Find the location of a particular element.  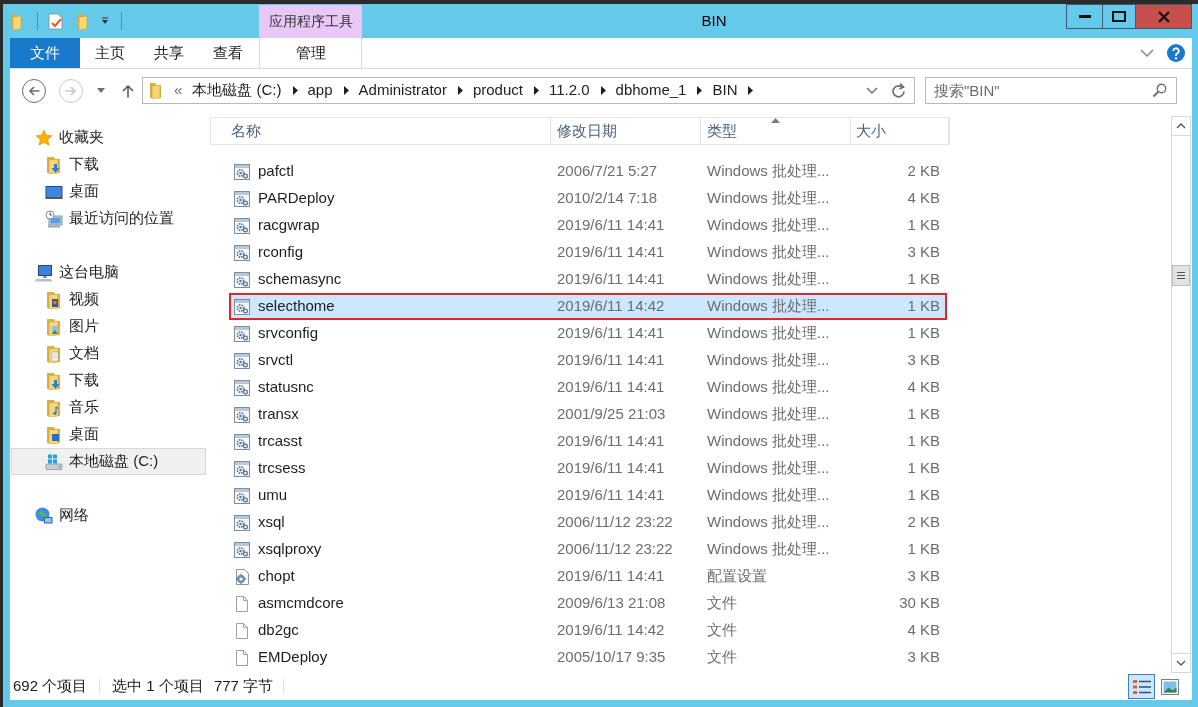

address-bar: « 本地磁盘 (C:) app Administrator product 11.2.0 dbhome_1 BIN is located at coordinates (528, 90).